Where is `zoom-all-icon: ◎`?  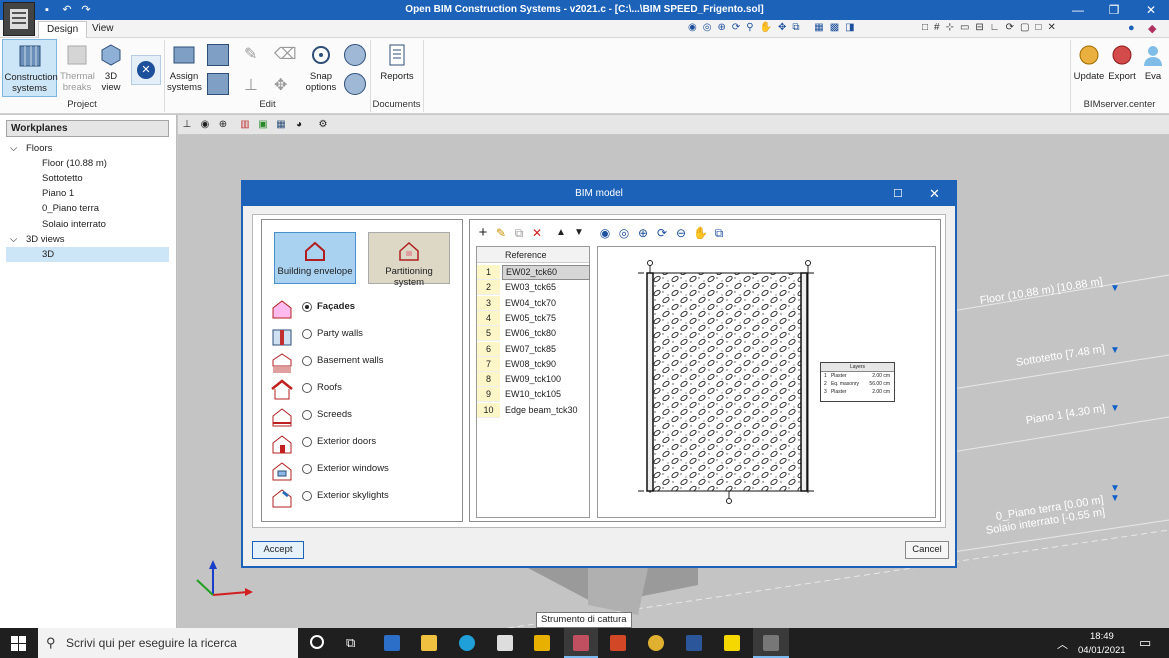 zoom-all-icon: ◎ is located at coordinates (624, 233).